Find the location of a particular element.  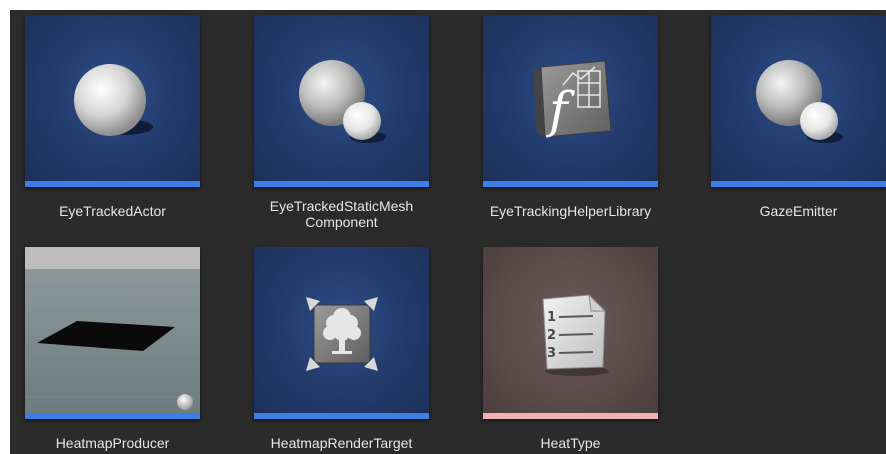

render-target-tree-icon is located at coordinates (342, 334).